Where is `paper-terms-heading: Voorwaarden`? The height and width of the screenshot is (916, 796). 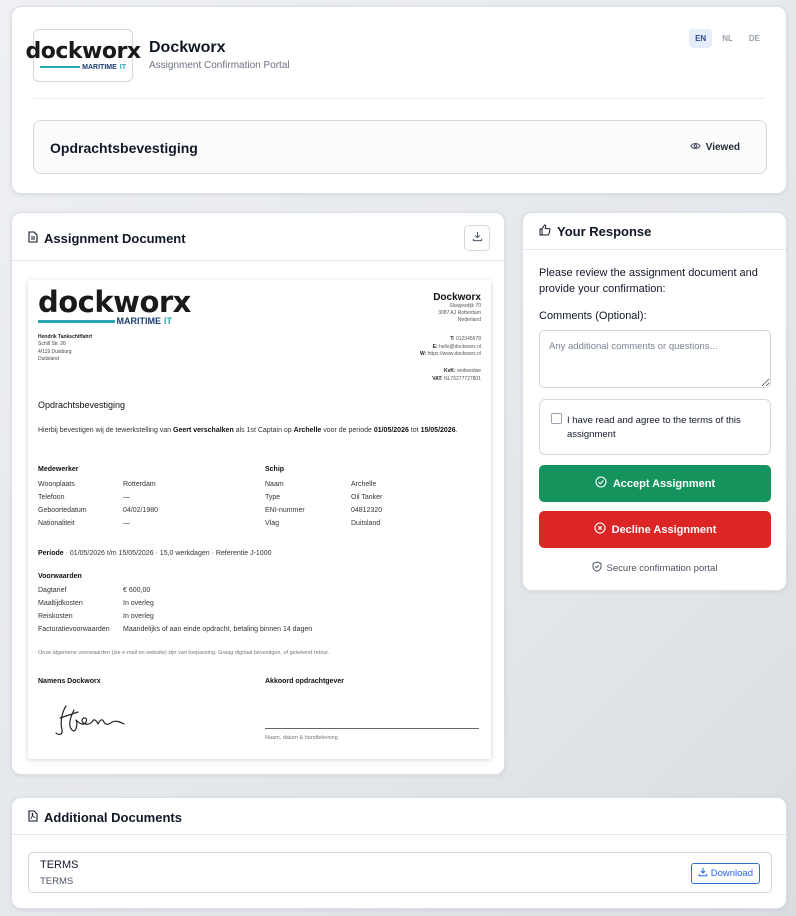
paper-terms-heading: Voorwaarden is located at coordinates (60, 576).